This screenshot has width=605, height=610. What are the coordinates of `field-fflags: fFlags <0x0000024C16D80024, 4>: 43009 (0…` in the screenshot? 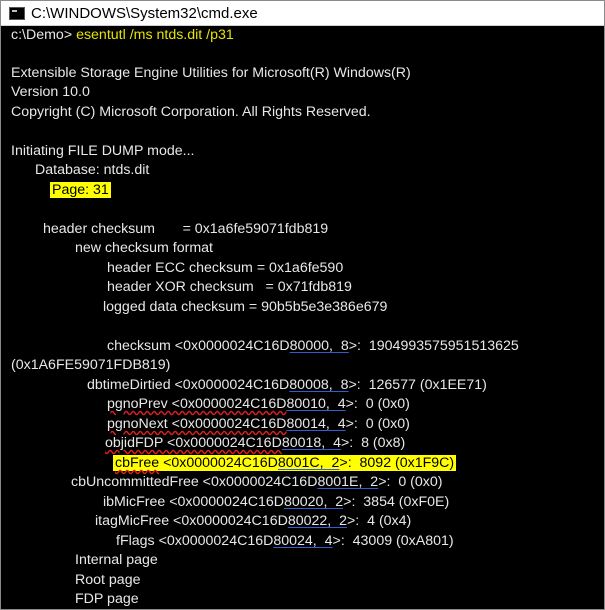 It's located at (285, 541).